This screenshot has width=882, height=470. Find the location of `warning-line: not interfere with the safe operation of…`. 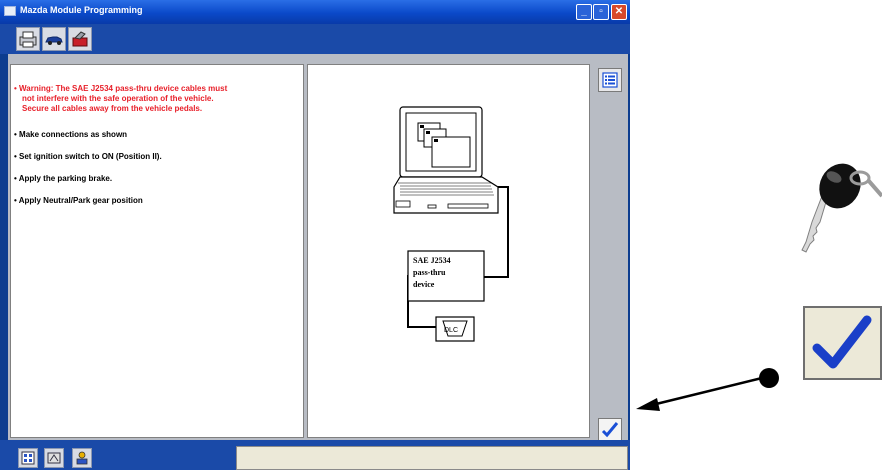

warning-line: not interfere with the safe operation of… is located at coordinates (118, 98).